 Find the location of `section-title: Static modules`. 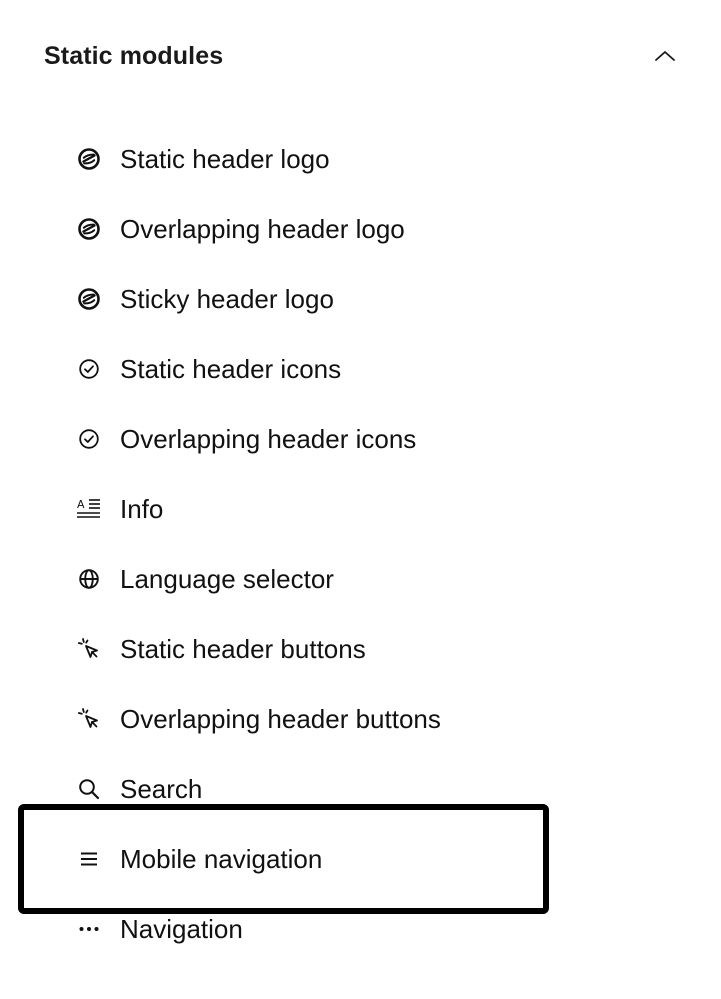

section-title: Static modules is located at coordinates (134, 55).